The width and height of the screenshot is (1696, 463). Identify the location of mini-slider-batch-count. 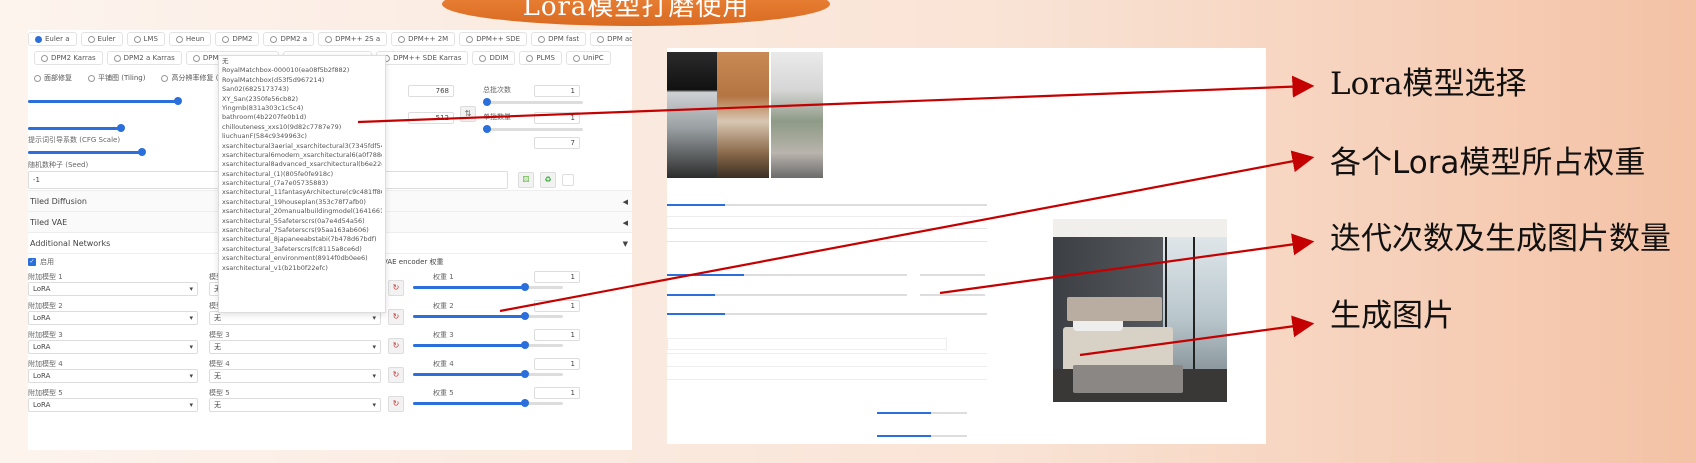
(952, 275).